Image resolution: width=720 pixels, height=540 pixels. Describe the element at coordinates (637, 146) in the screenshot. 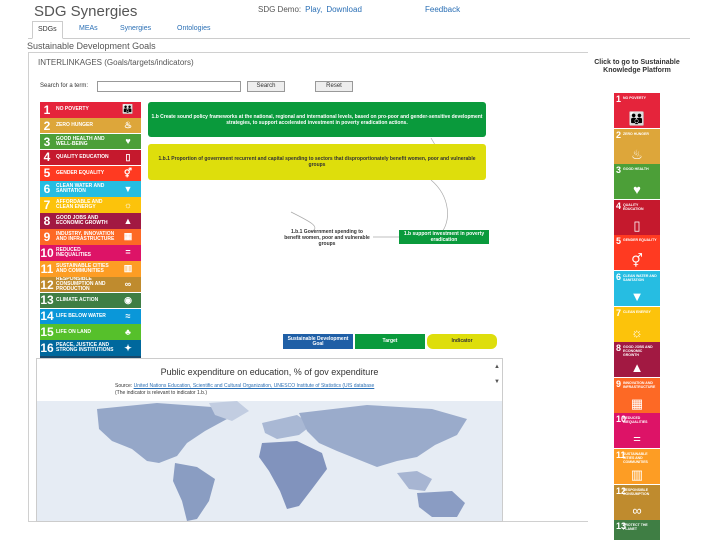

I see `platform-goal-2: 2 Zero Hunger ♨` at that location.